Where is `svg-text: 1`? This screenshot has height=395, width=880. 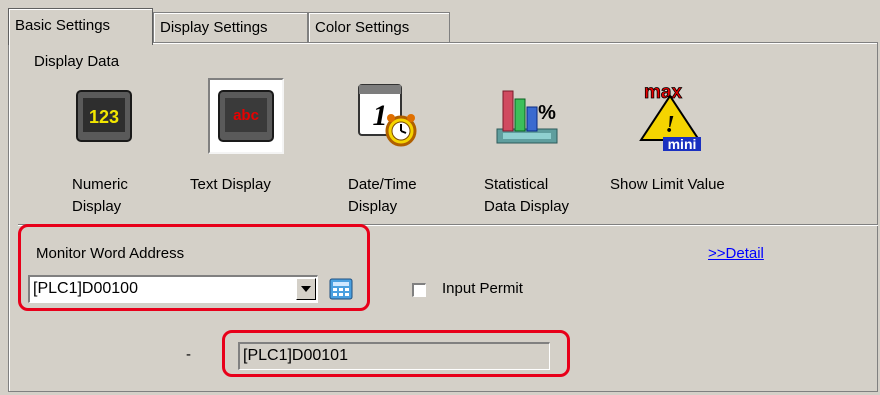 svg-text: 1 is located at coordinates (380, 115).